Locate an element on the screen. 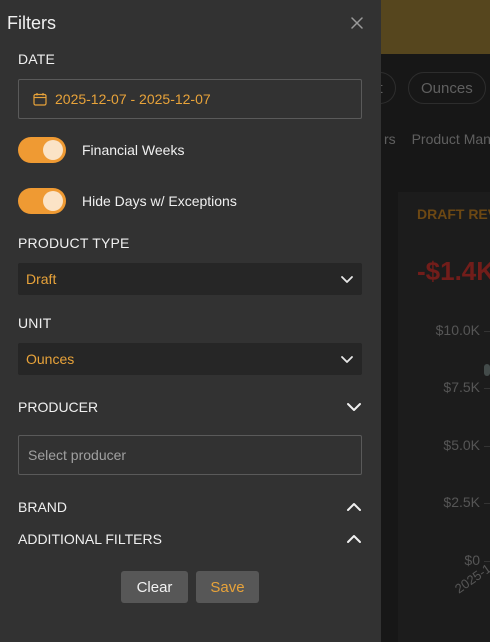 This screenshot has height=642, width=490. product-type-value: Draft is located at coordinates (41, 279).